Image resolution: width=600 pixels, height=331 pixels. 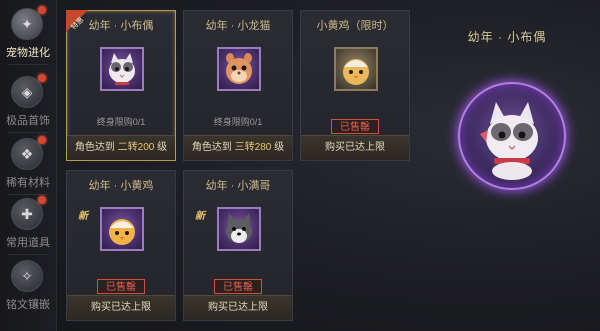 What do you see at coordinates (512, 138) in the screenshot?
I see `preview-pet-ragdoll-cat-icon` at bounding box center [512, 138].